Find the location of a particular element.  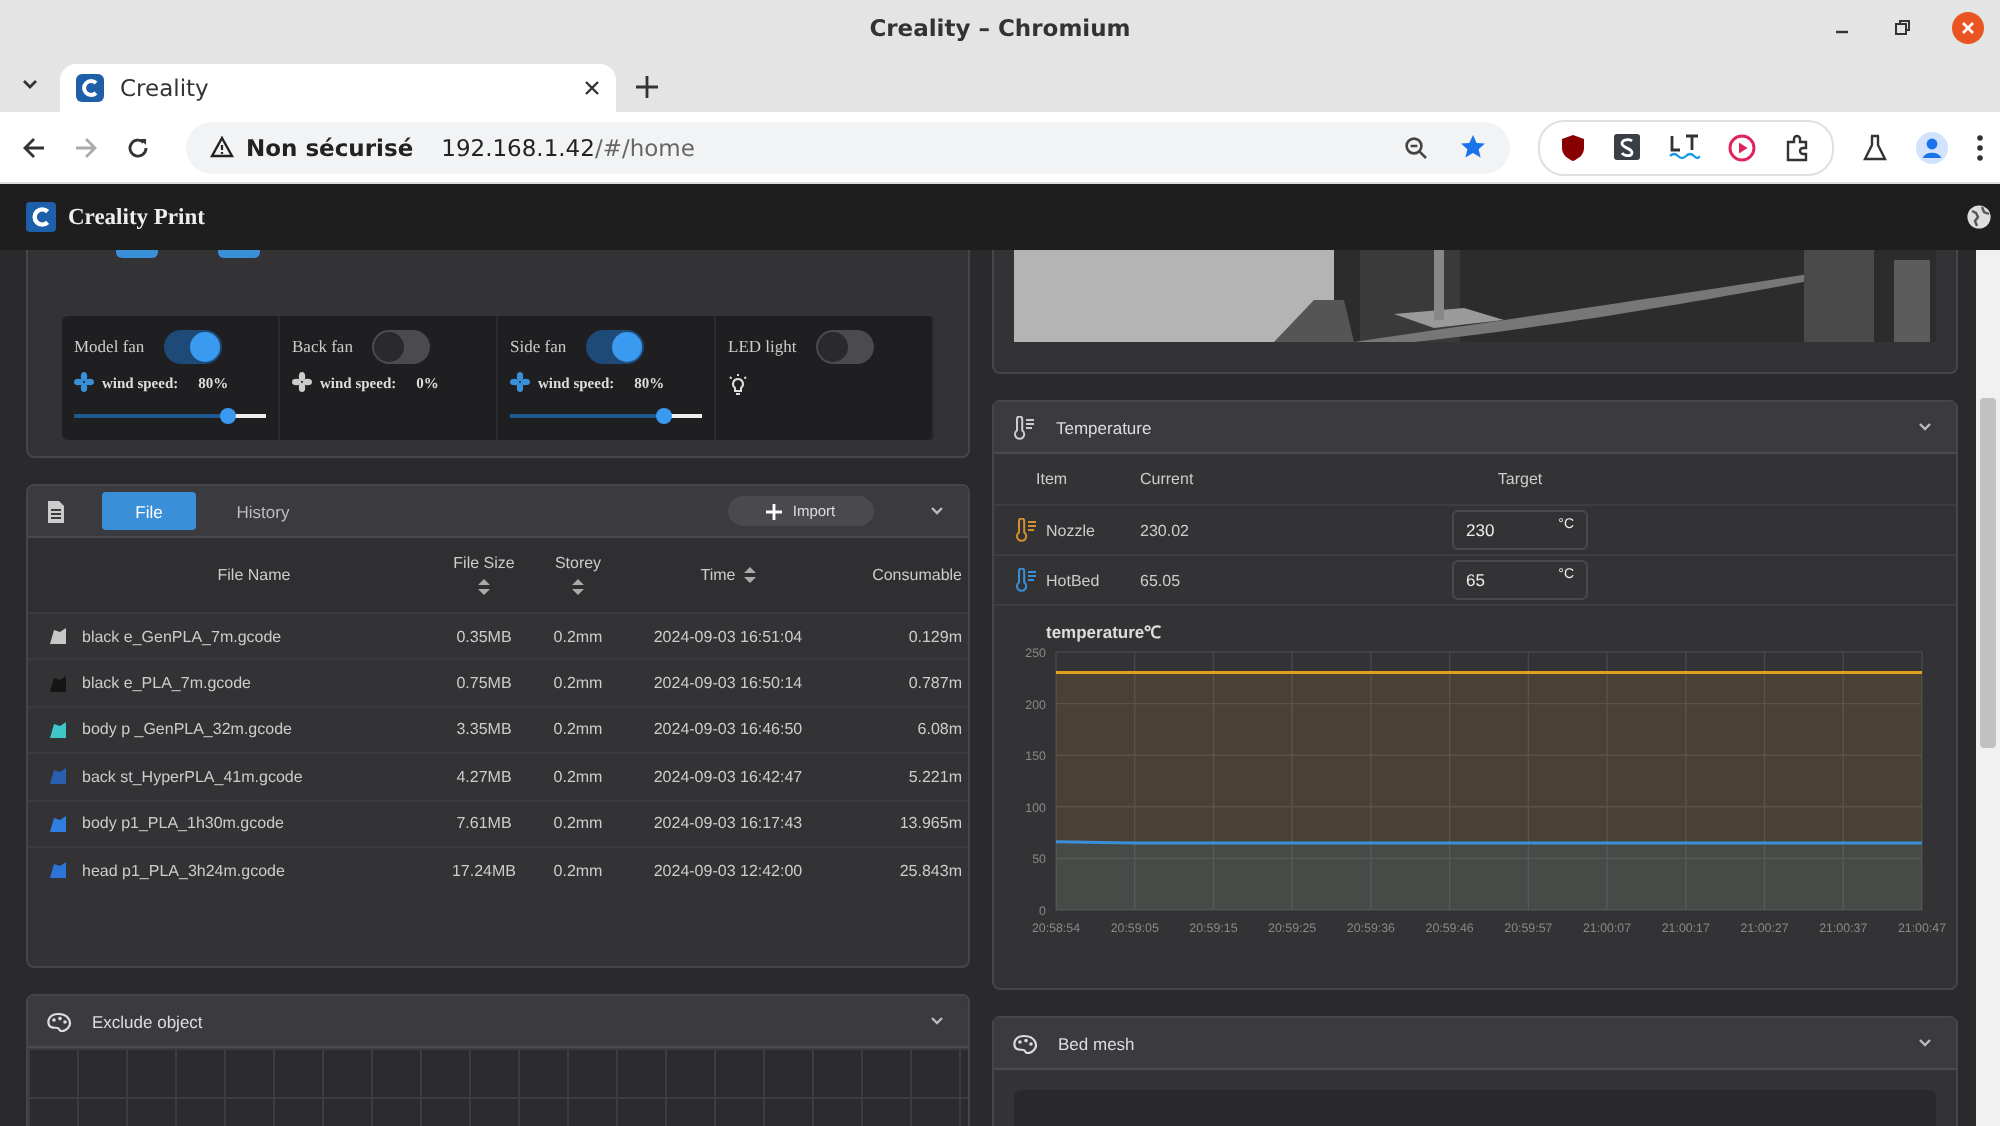

table-cell-text: 13.965m is located at coordinates (930, 823).